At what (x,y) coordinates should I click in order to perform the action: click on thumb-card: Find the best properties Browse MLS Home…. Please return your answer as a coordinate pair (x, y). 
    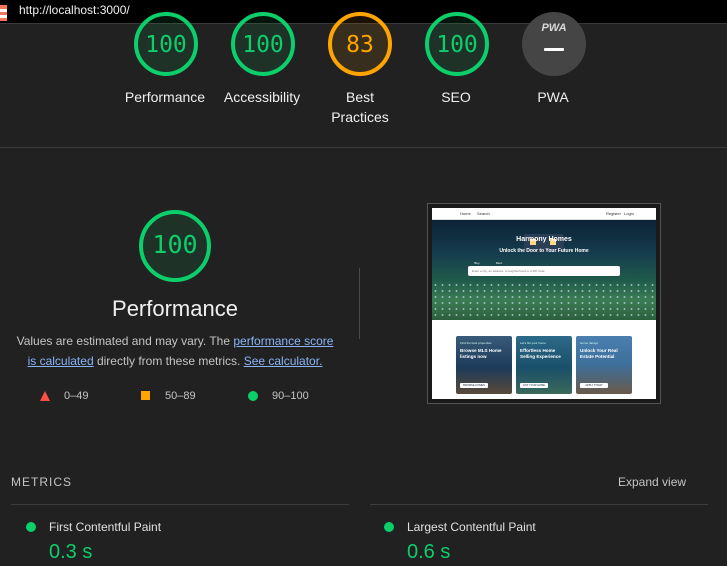
    Looking at the image, I should click on (484, 365).